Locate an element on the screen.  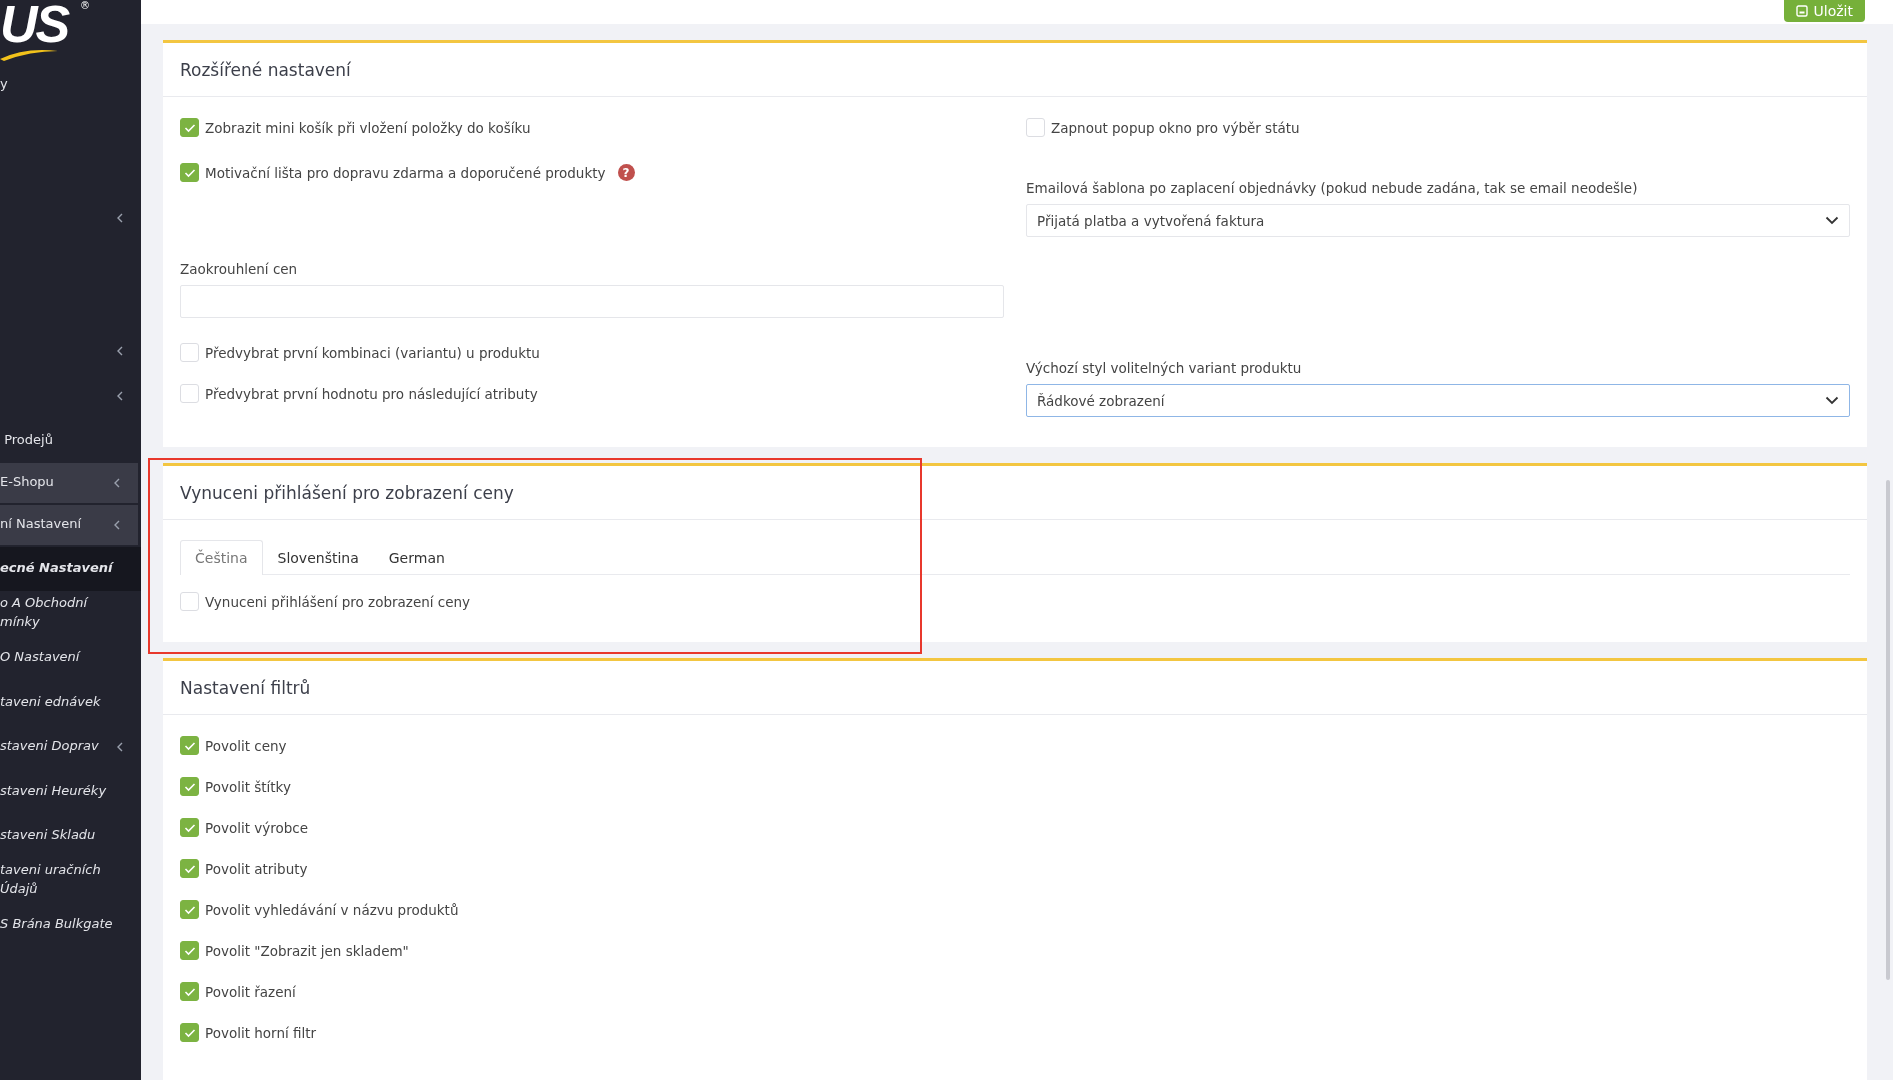
menu-item: staveni Skladu is located at coordinates (48, 836).